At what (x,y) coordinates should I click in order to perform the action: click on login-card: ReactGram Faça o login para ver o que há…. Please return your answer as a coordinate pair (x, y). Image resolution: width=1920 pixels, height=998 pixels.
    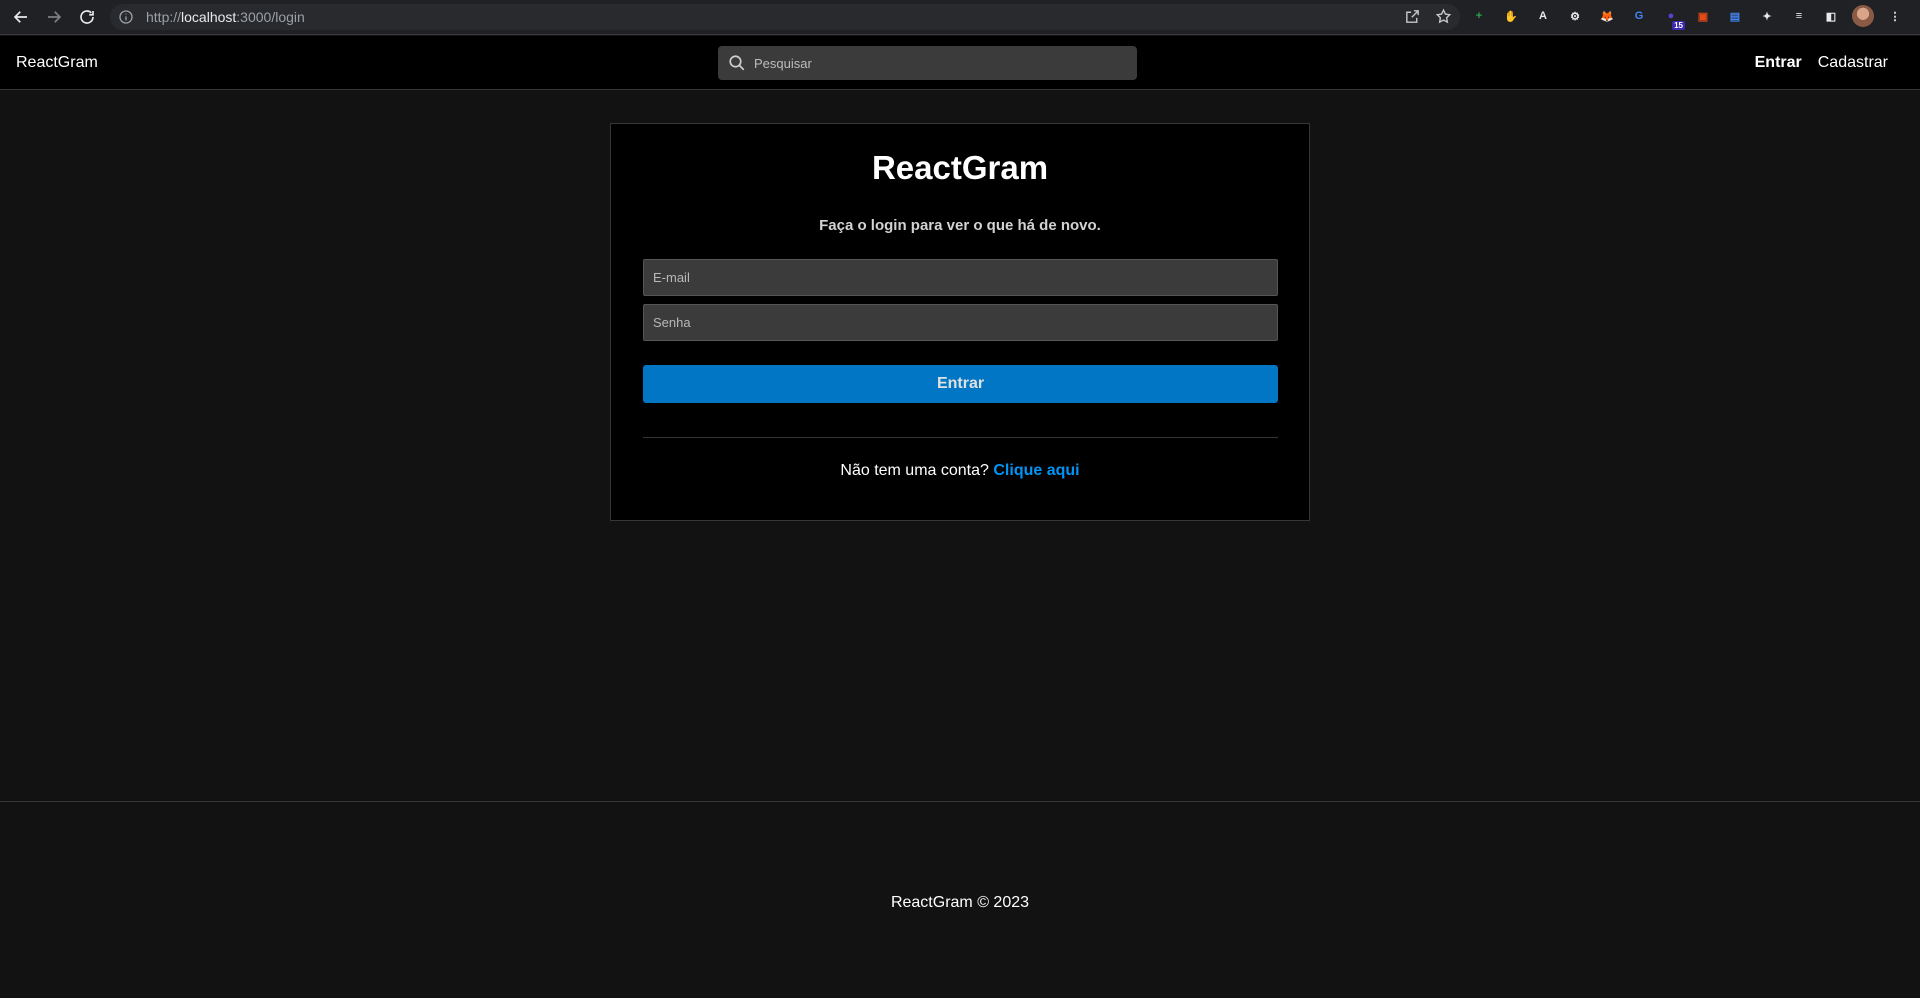
    Looking at the image, I should click on (960, 322).